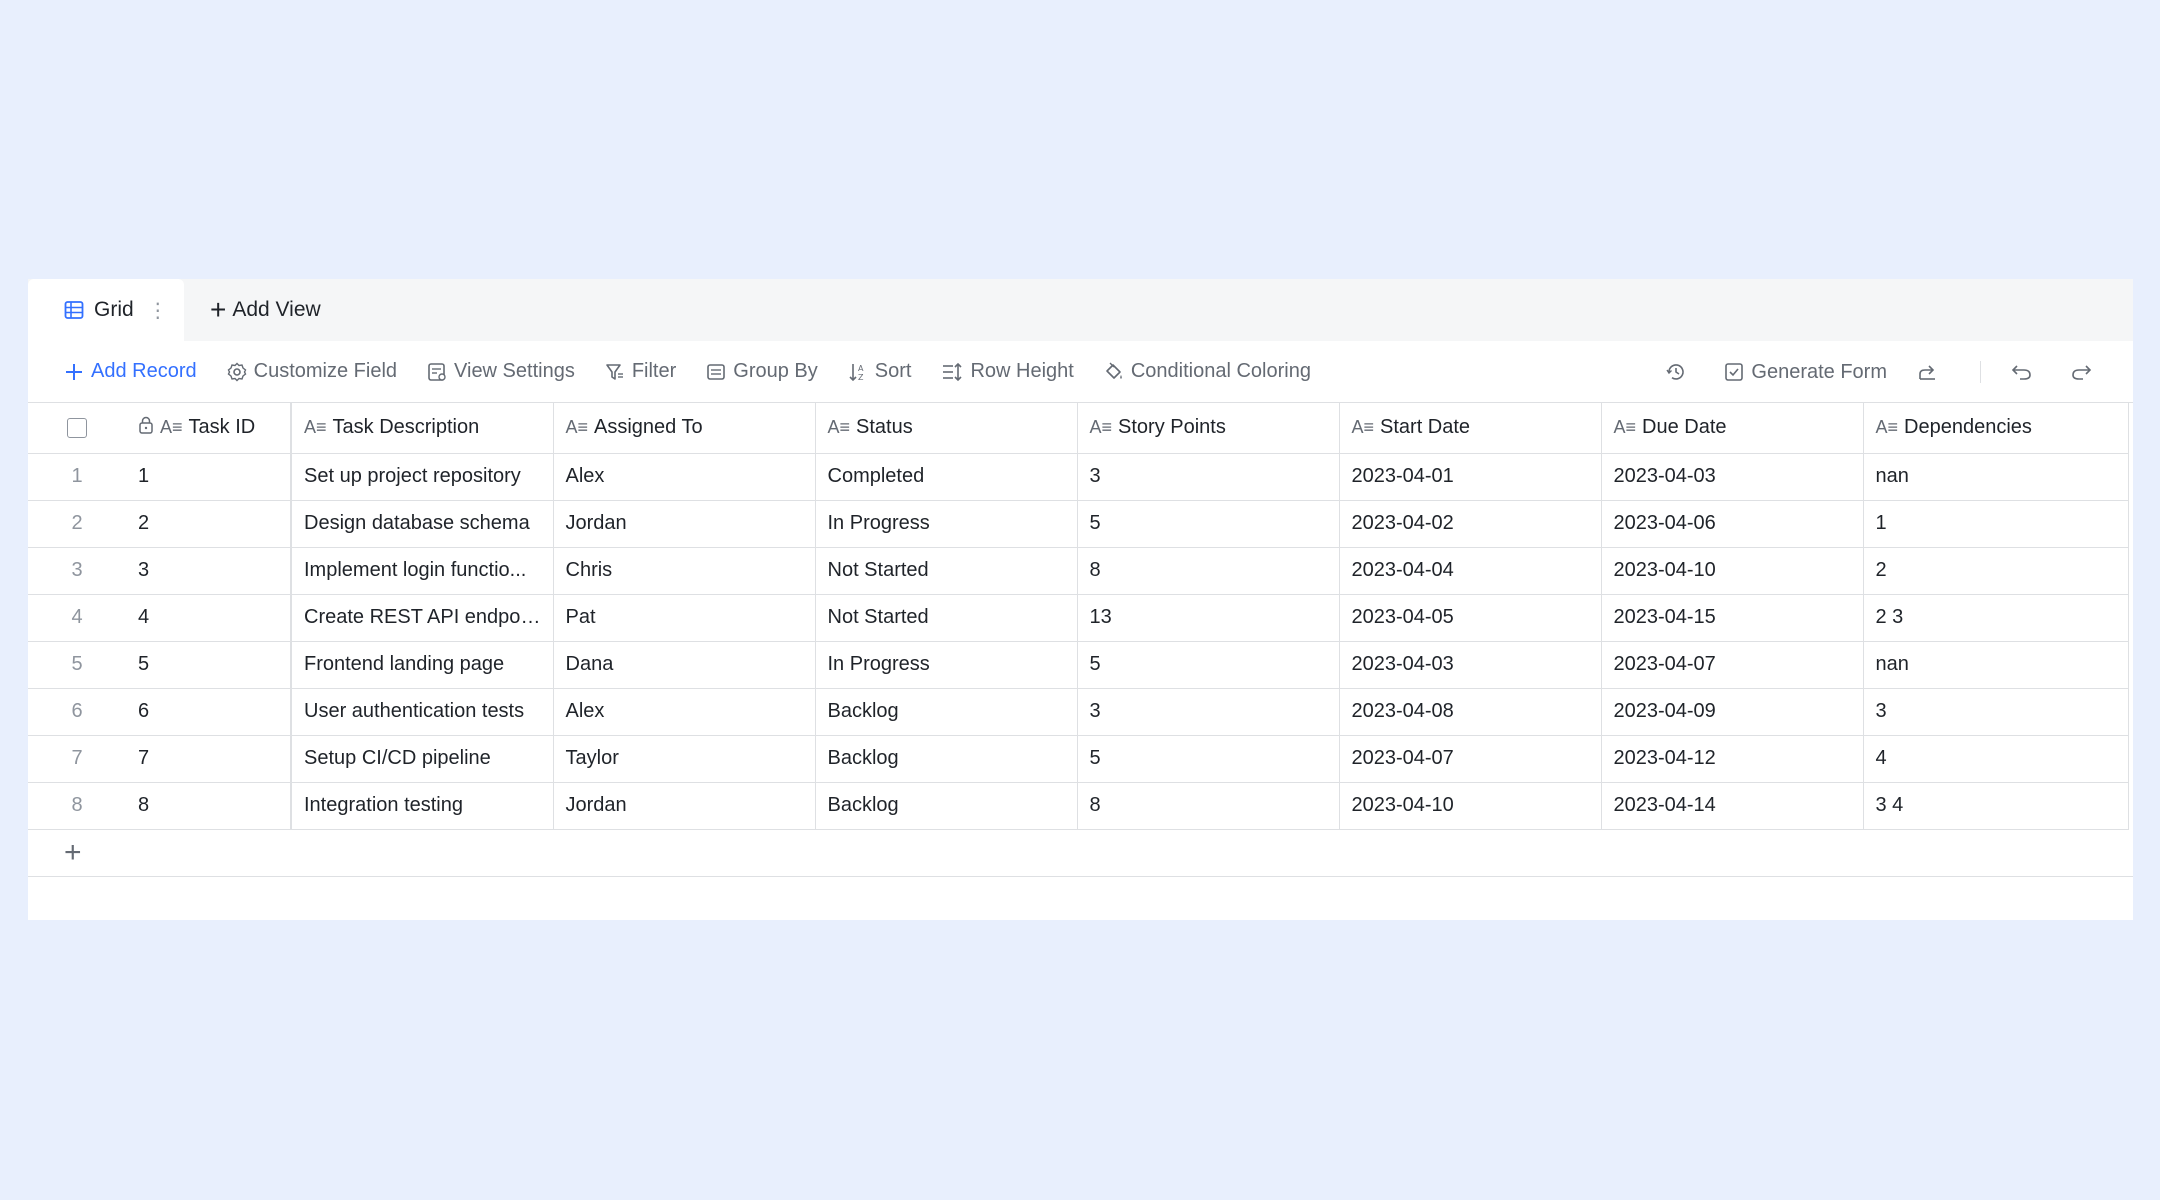 The height and width of the screenshot is (1200, 2160). Describe the element at coordinates (1732, 665) in the screenshot. I see `cell-due-date: 2023-04-07` at that location.